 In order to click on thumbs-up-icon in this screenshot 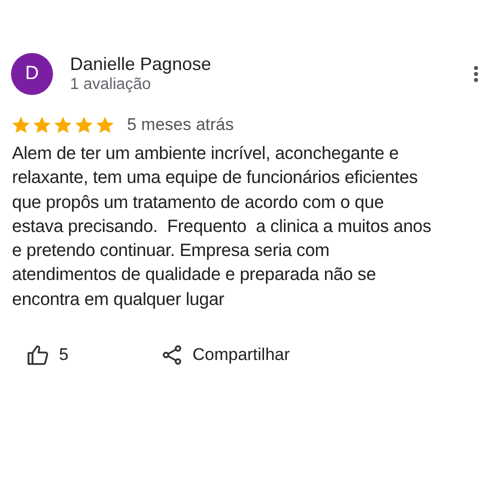, I will do `click(38, 355)`.